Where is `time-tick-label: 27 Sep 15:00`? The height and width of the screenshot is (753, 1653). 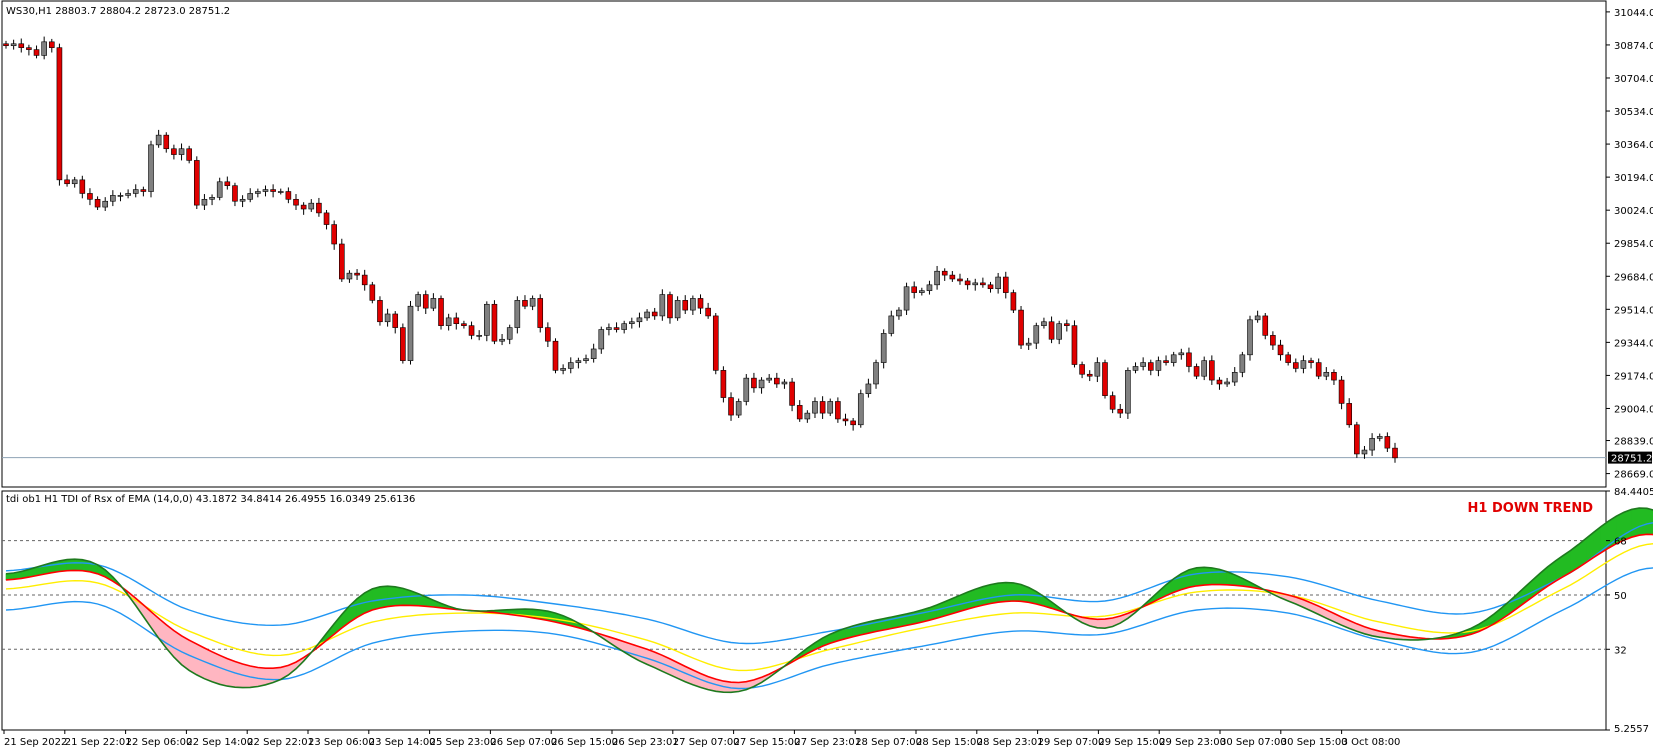 time-tick-label: 27 Sep 15:00 is located at coordinates (767, 742).